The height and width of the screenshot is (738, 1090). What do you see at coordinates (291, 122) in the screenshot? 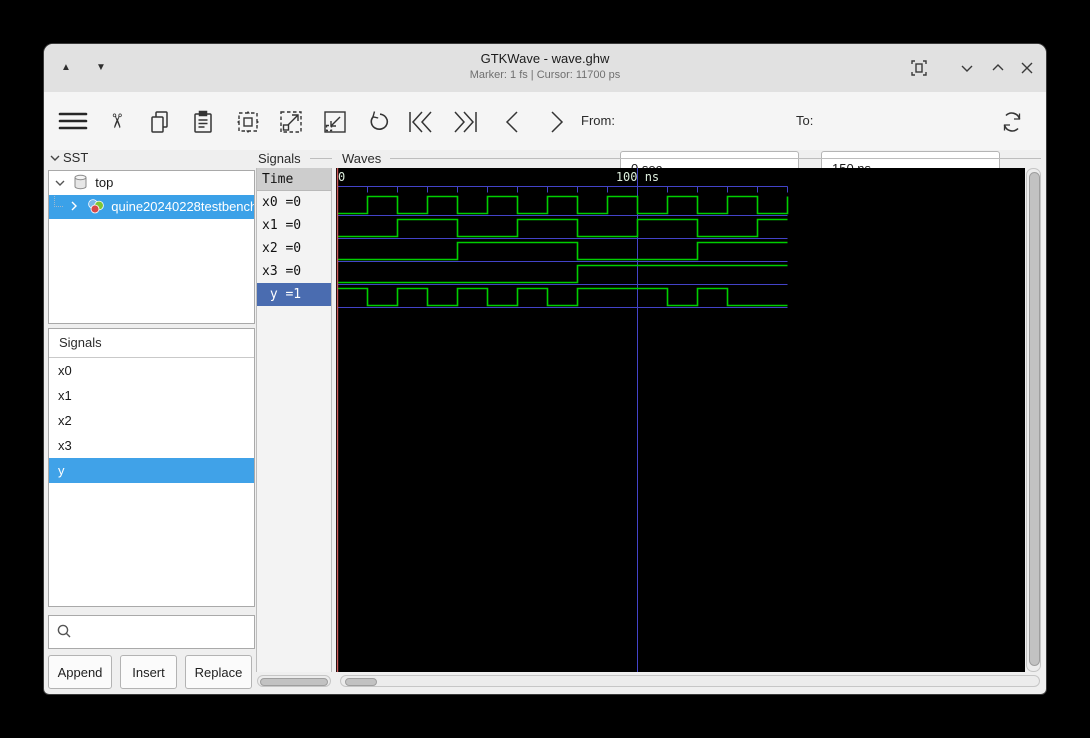
I see `zoom-in-icon` at bounding box center [291, 122].